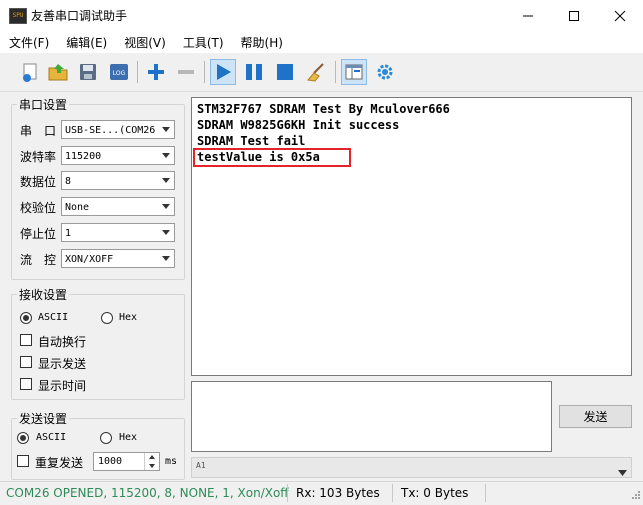 The height and width of the screenshot is (505, 643). What do you see at coordinates (26, 318) in the screenshot?
I see `recv-ascii-radio` at bounding box center [26, 318].